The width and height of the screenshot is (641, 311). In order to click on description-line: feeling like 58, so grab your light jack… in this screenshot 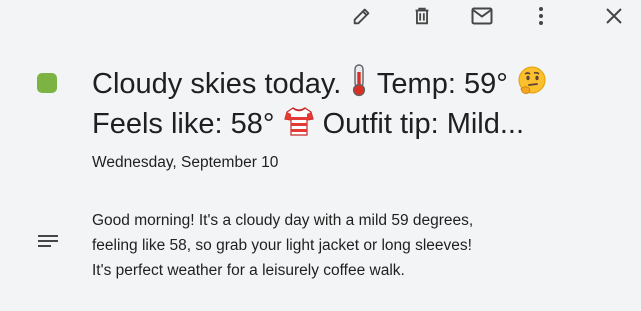, I will do `click(282, 245)`.